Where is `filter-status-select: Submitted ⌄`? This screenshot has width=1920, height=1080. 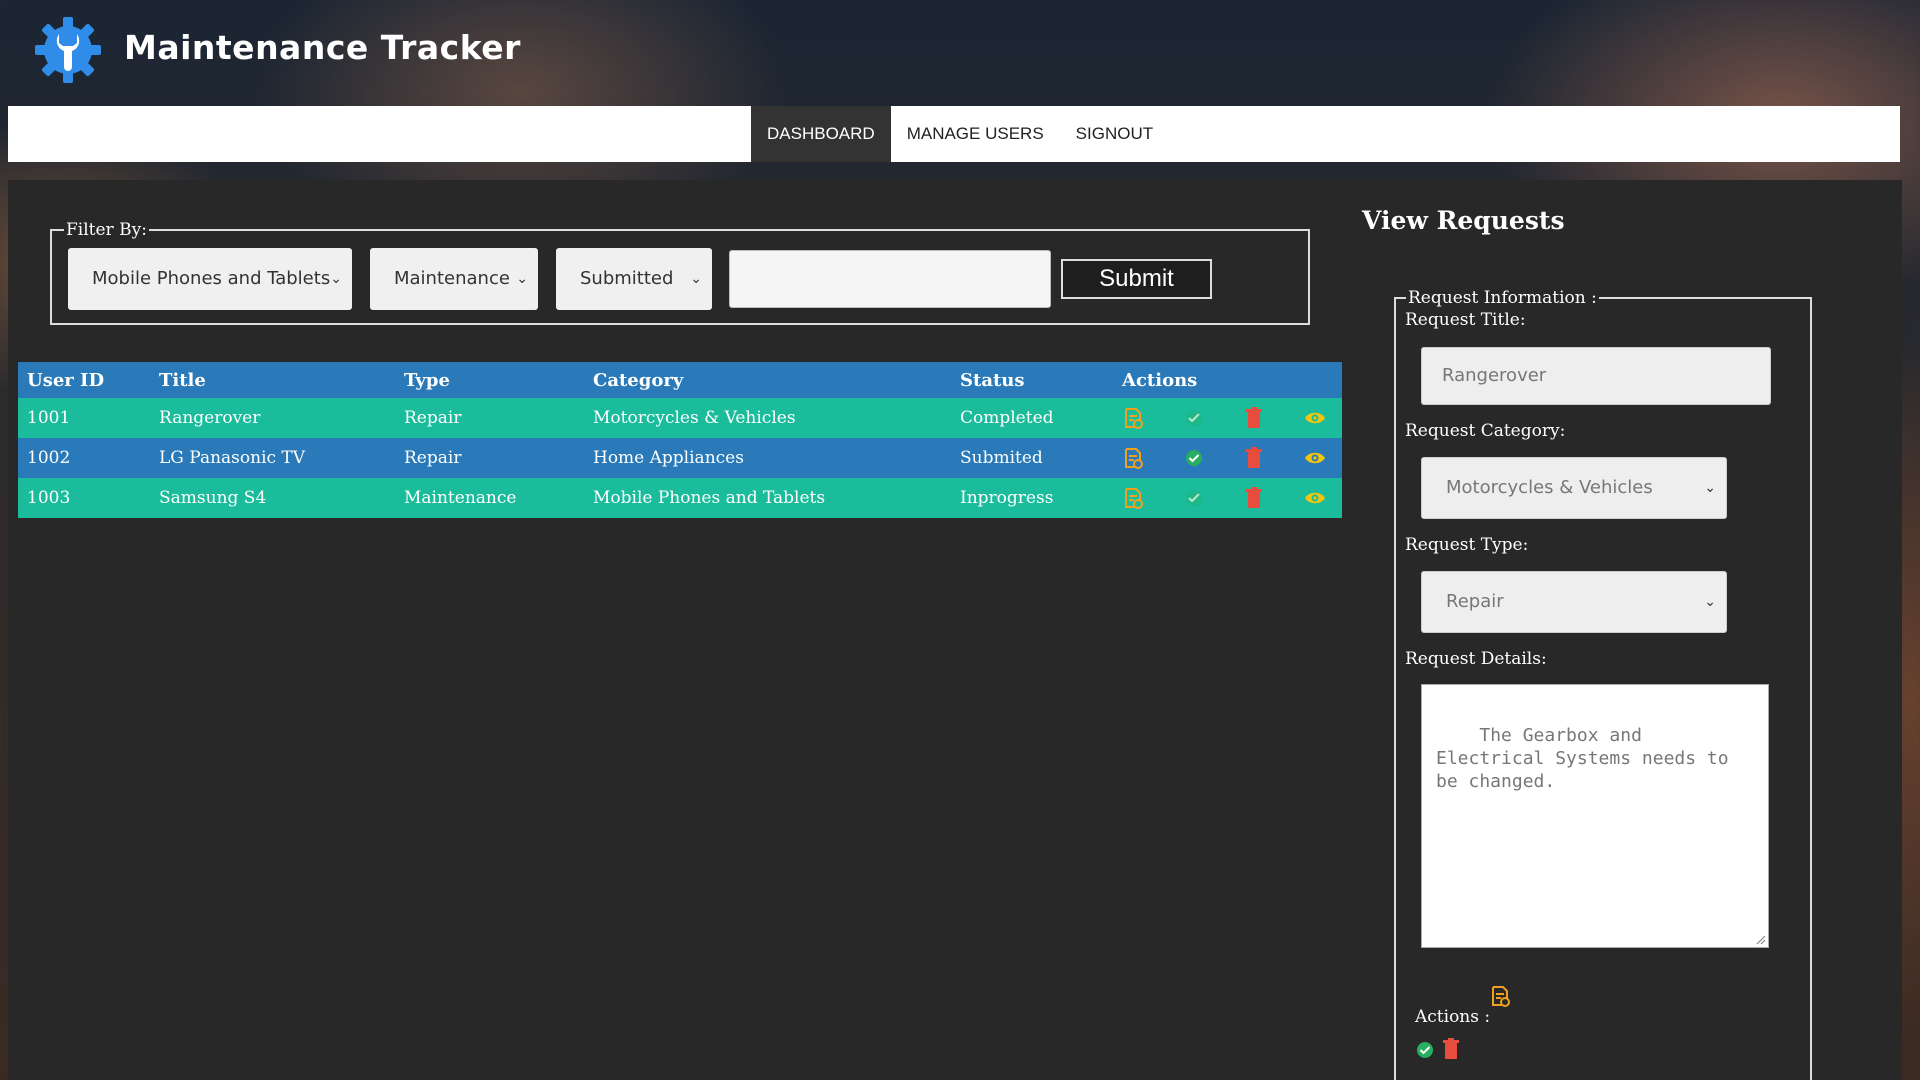 filter-status-select: Submitted ⌄ is located at coordinates (634, 279).